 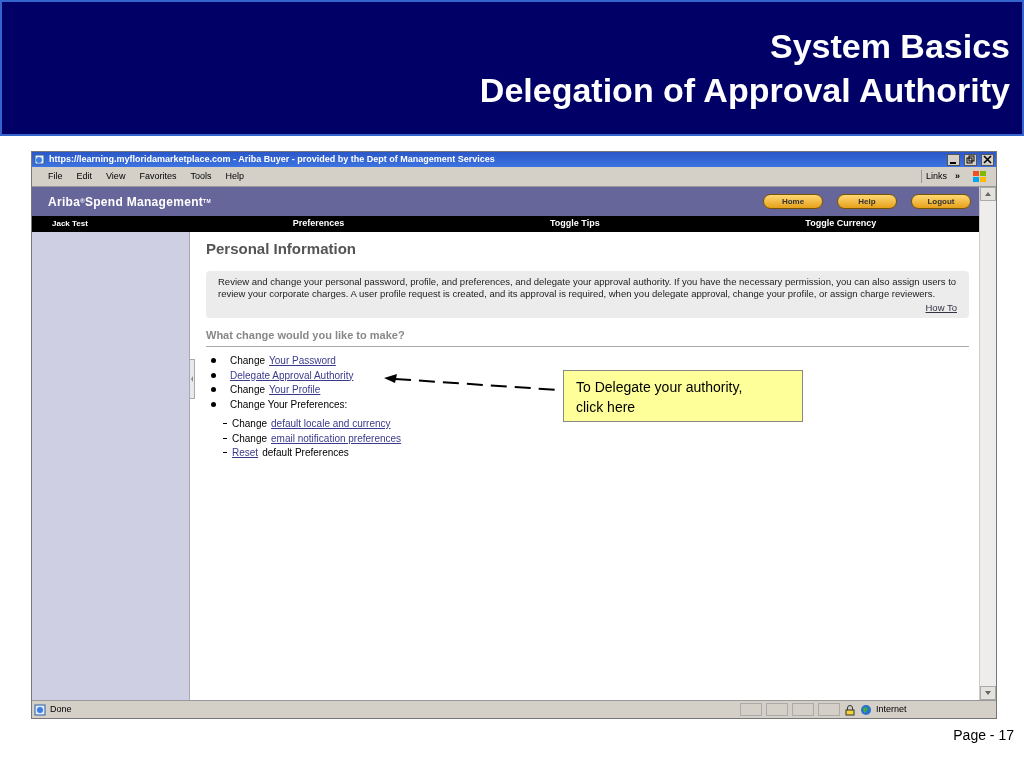 I want to click on globe-icon, so click(x=866, y=709).